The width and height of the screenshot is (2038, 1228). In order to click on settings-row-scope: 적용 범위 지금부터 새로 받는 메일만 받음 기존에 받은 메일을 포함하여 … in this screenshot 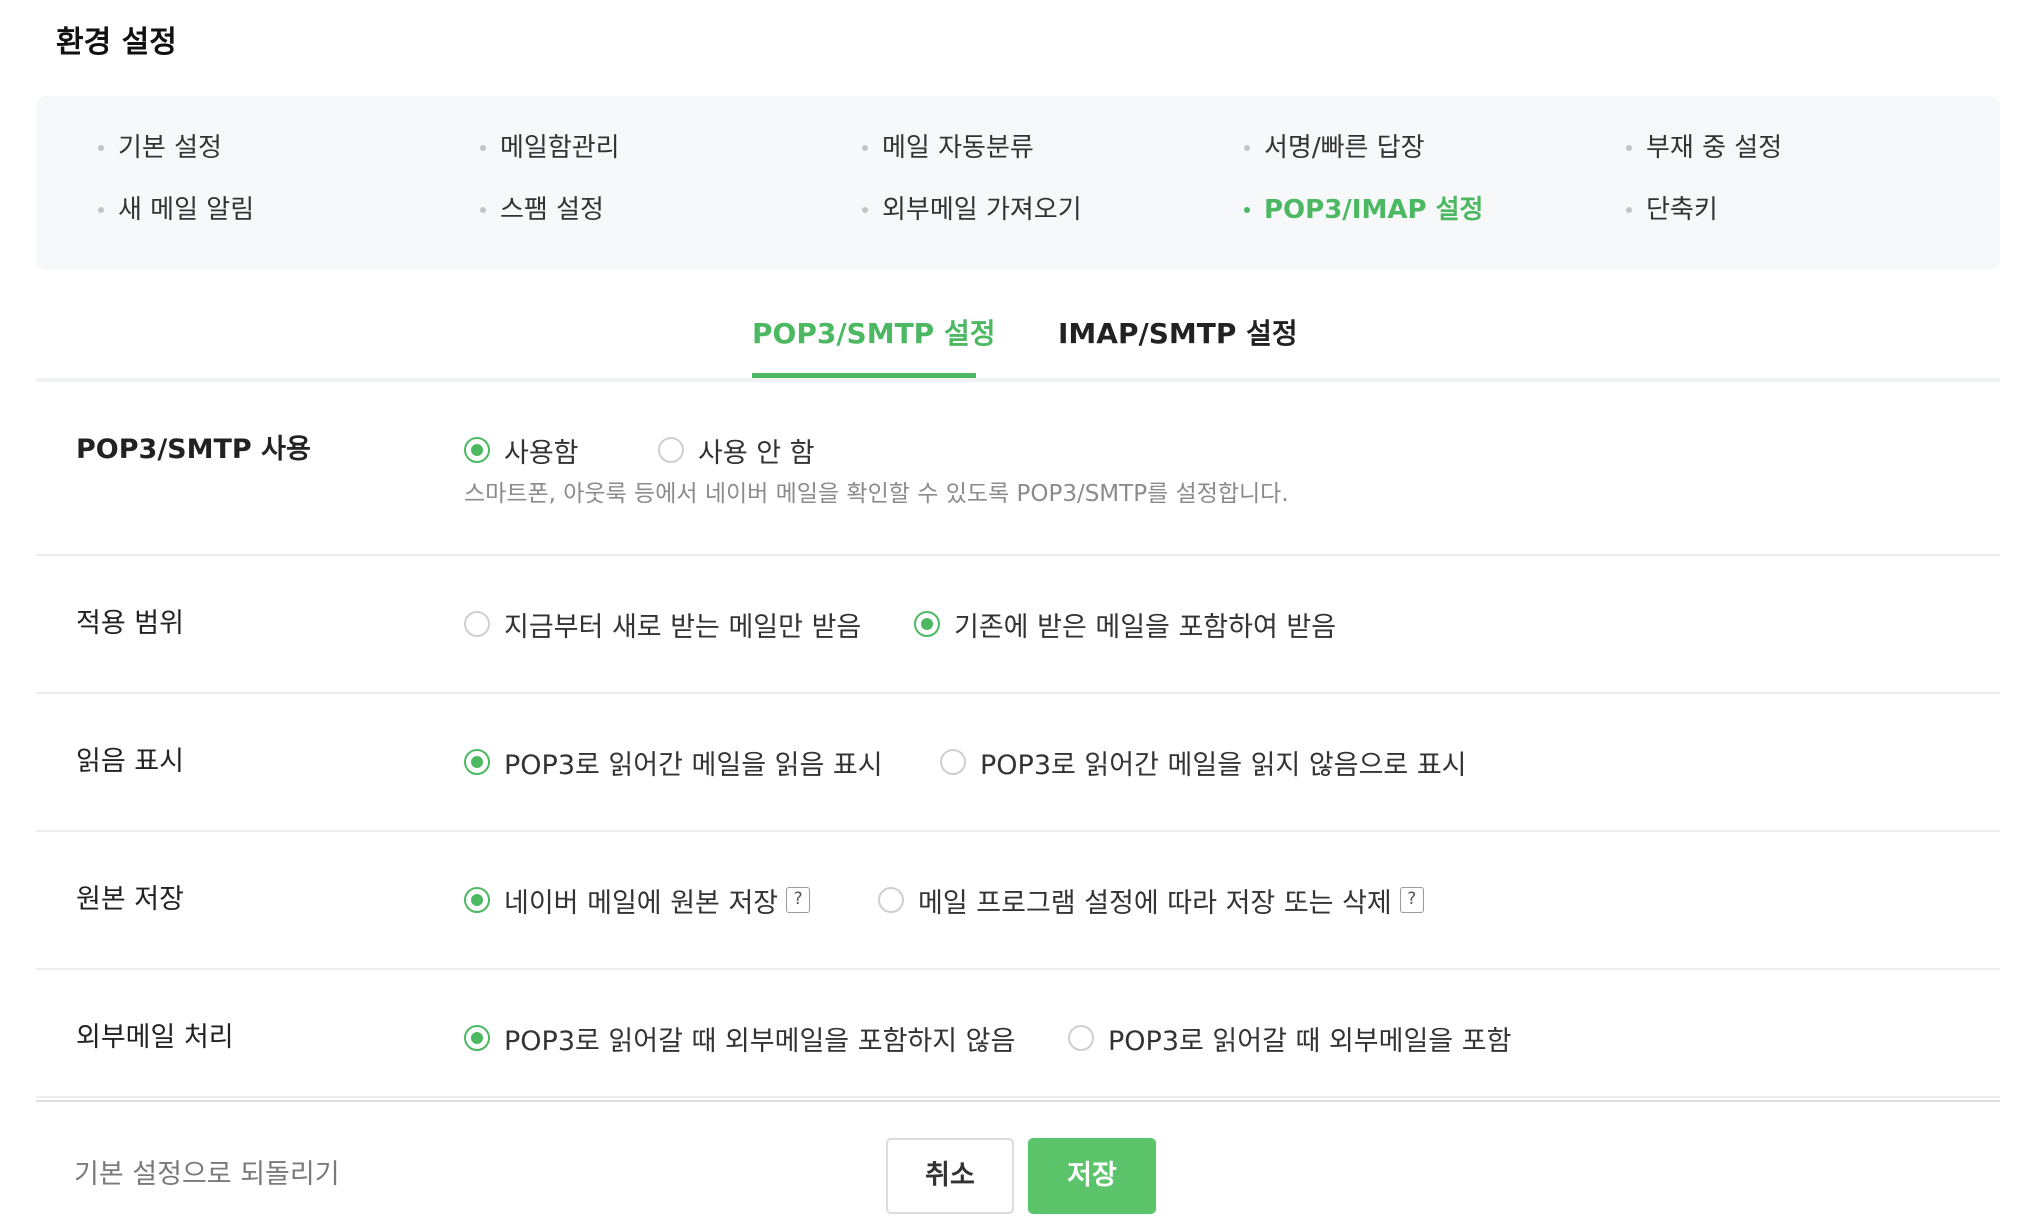, I will do `click(1018, 625)`.